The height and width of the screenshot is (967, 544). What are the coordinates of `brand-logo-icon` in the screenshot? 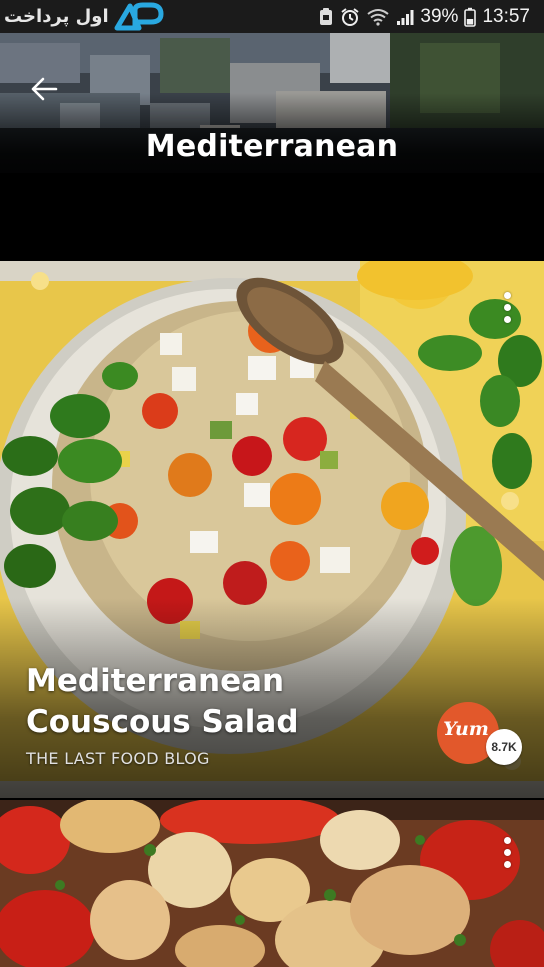 It's located at (139, 16).